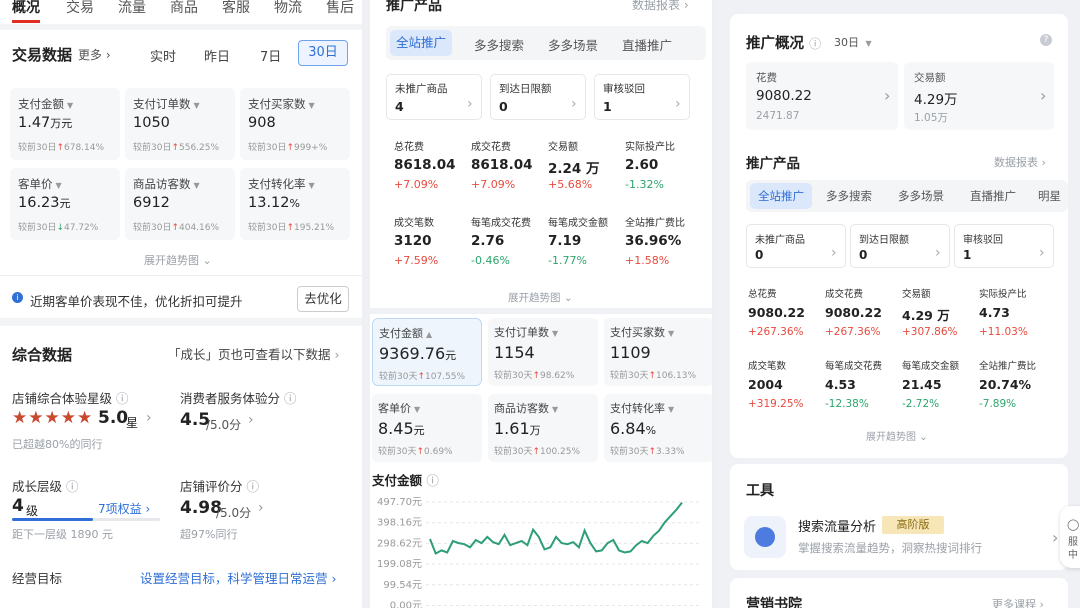 The image size is (1080, 608). I want to click on tool-name: 搜索流量分析, so click(837, 525).